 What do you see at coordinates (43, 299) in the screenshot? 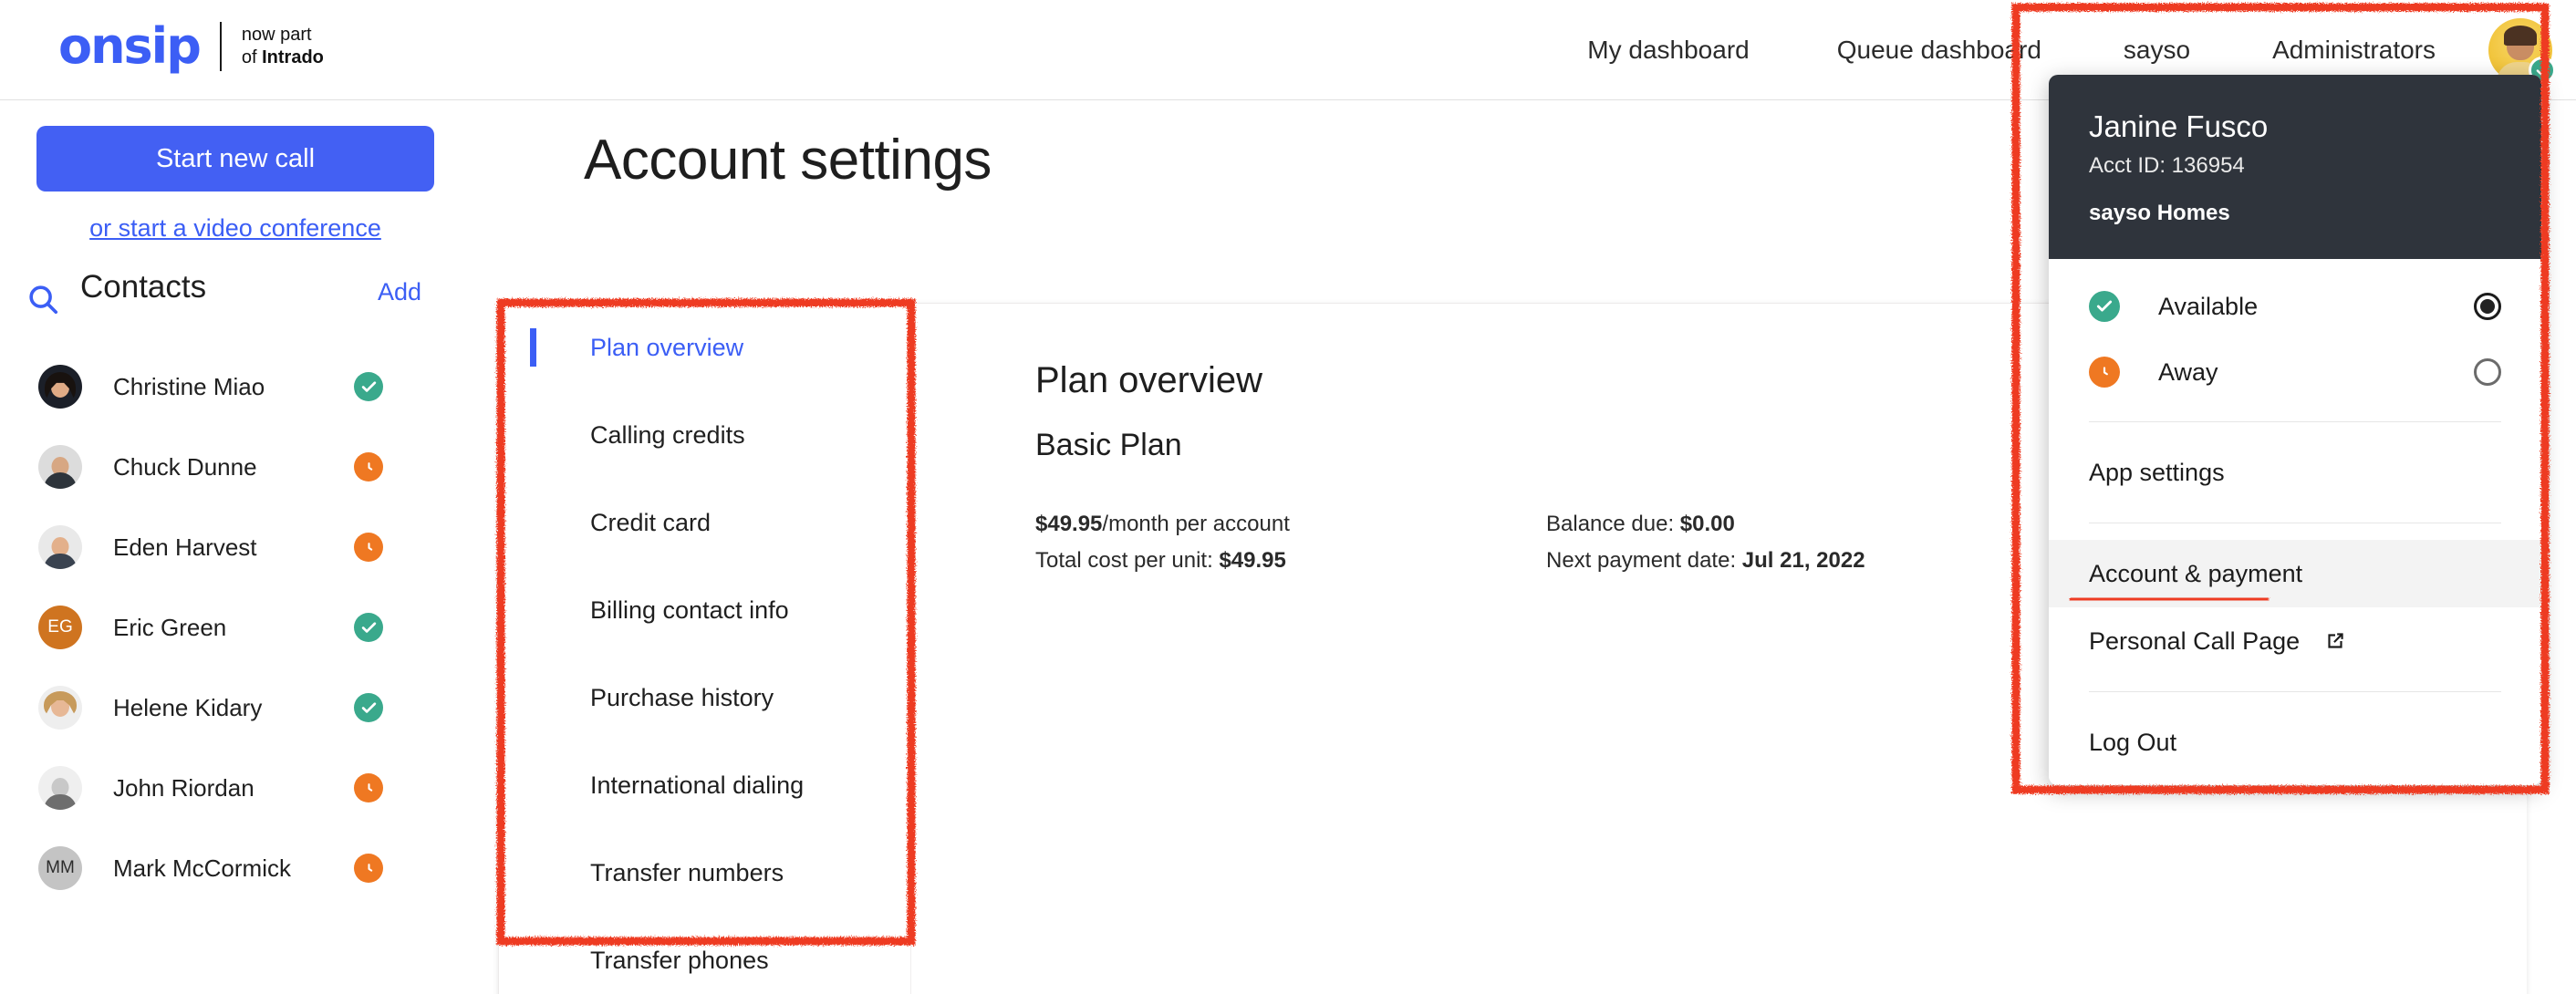
I see `search-icon` at bounding box center [43, 299].